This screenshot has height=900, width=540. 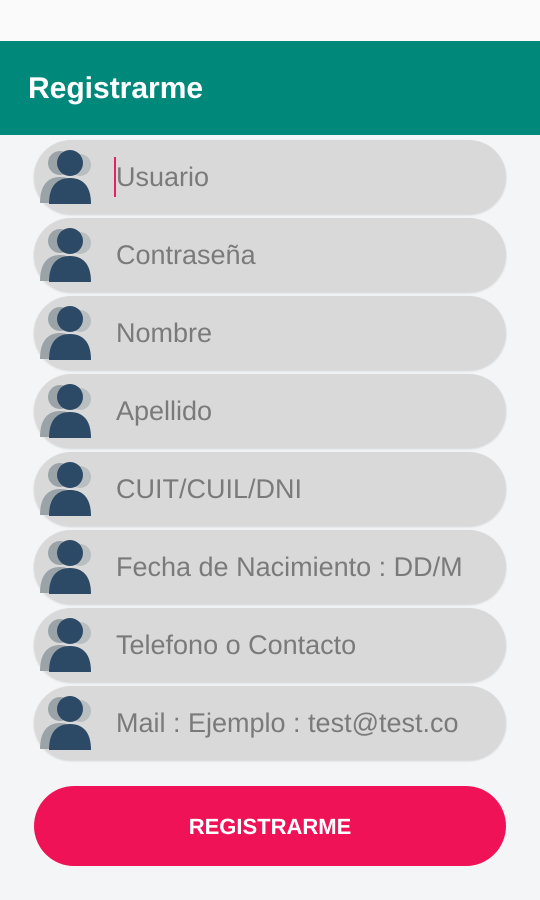 I want to click on text-field: CUIT/CUIL/DNI, so click(x=270, y=489).